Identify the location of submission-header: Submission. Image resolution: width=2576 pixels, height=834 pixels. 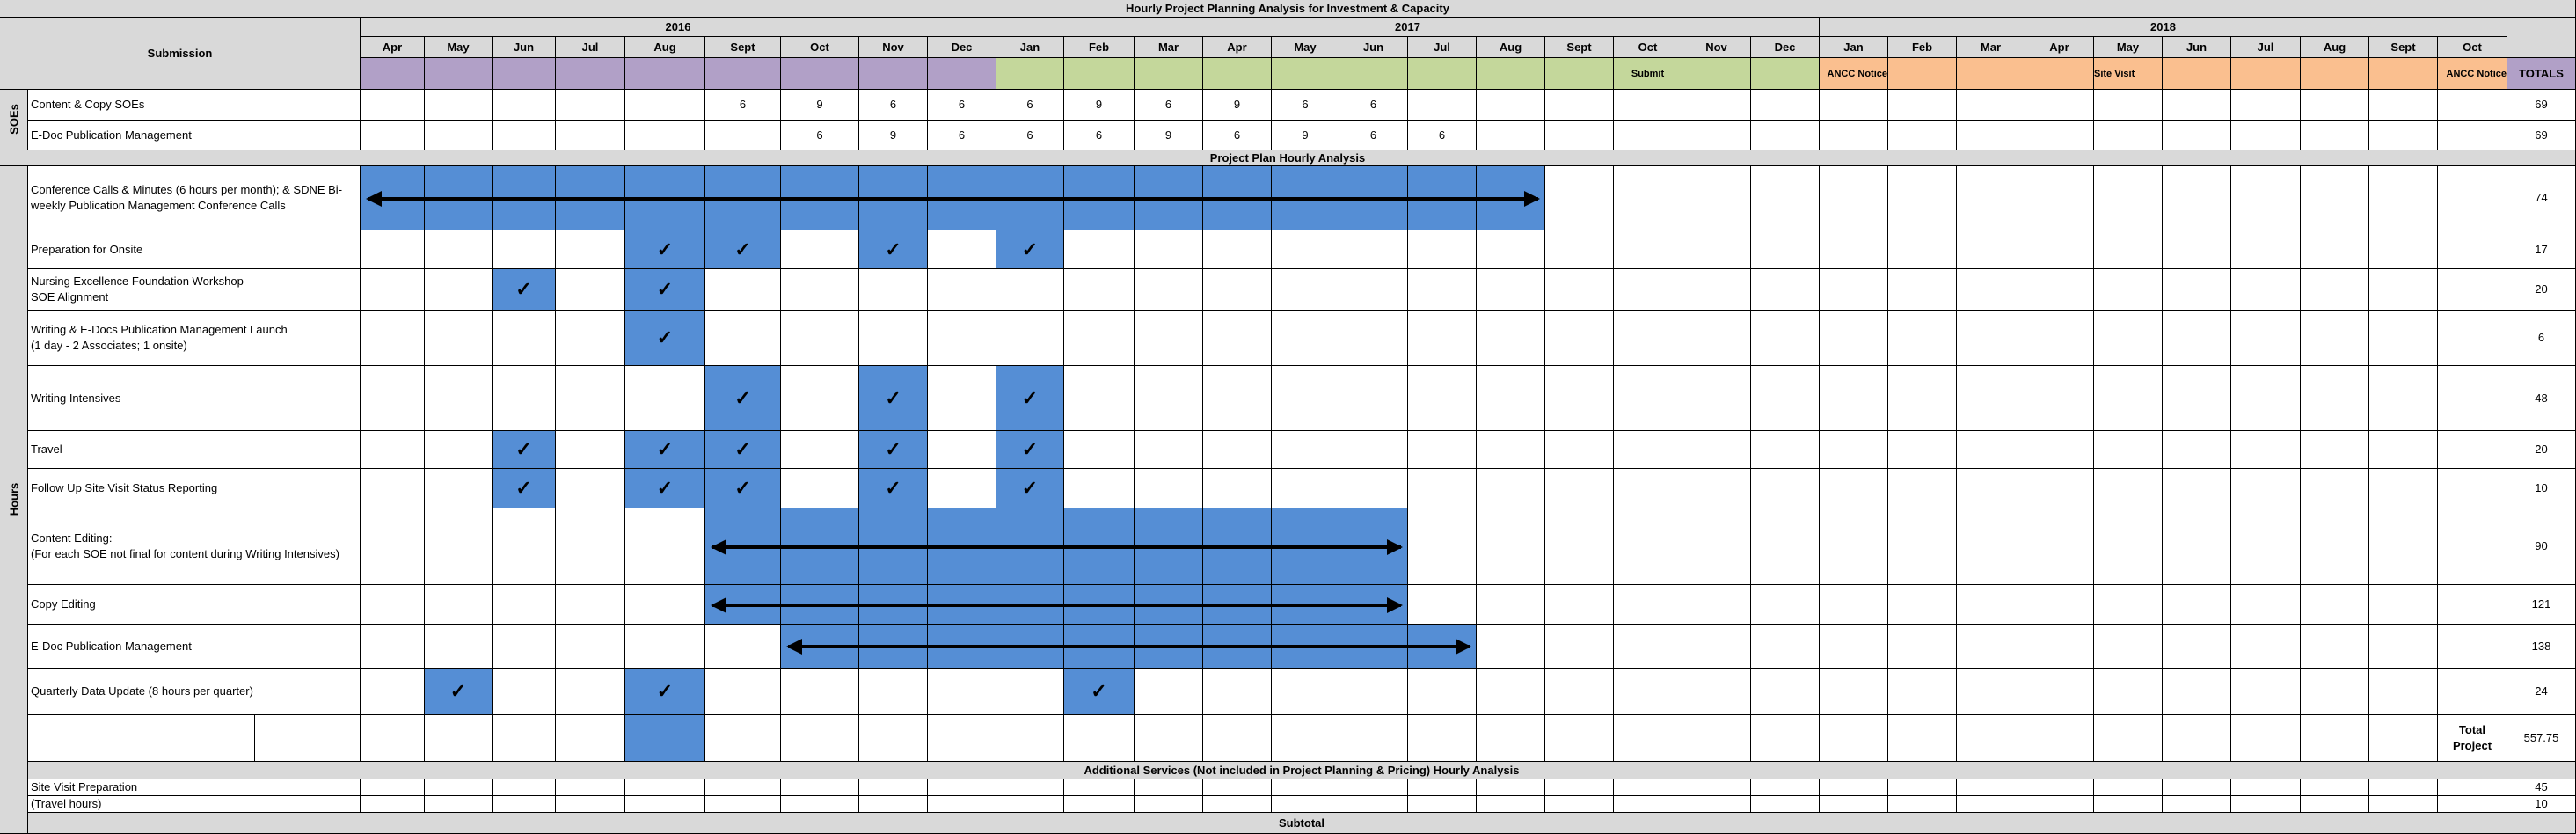
(180, 54).